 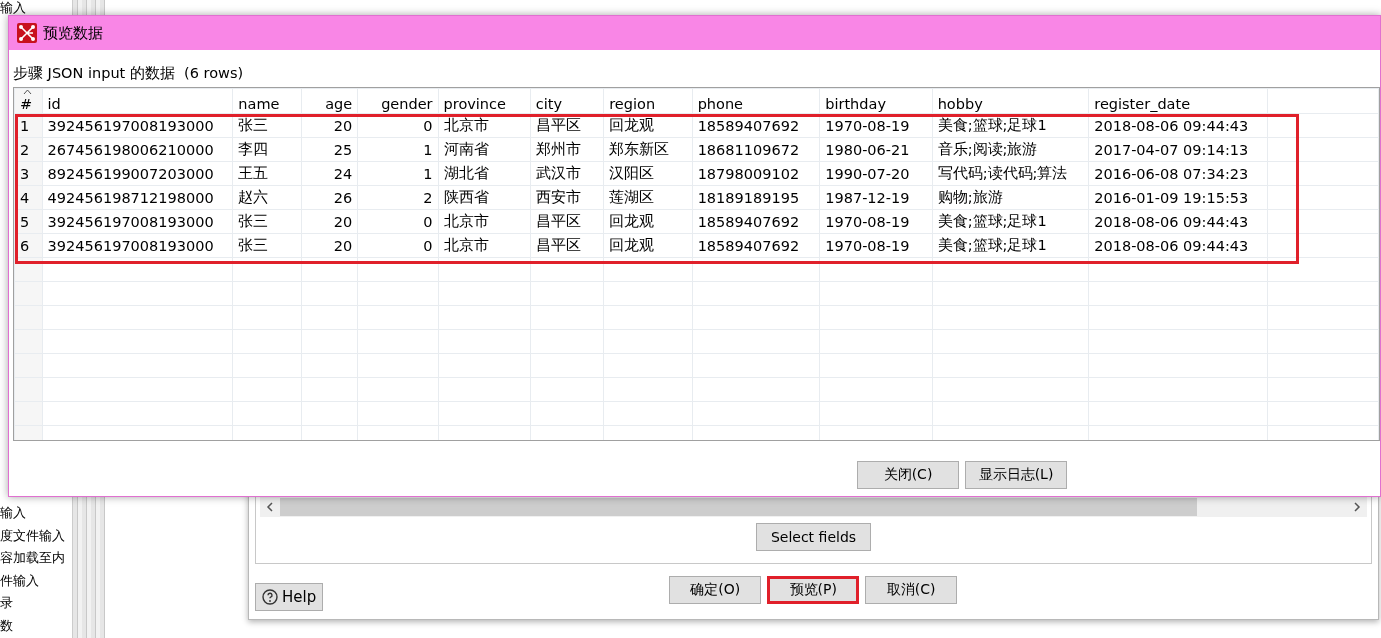 What do you see at coordinates (32, 559) in the screenshot?
I see `sidebar-item: 容加载至内` at bounding box center [32, 559].